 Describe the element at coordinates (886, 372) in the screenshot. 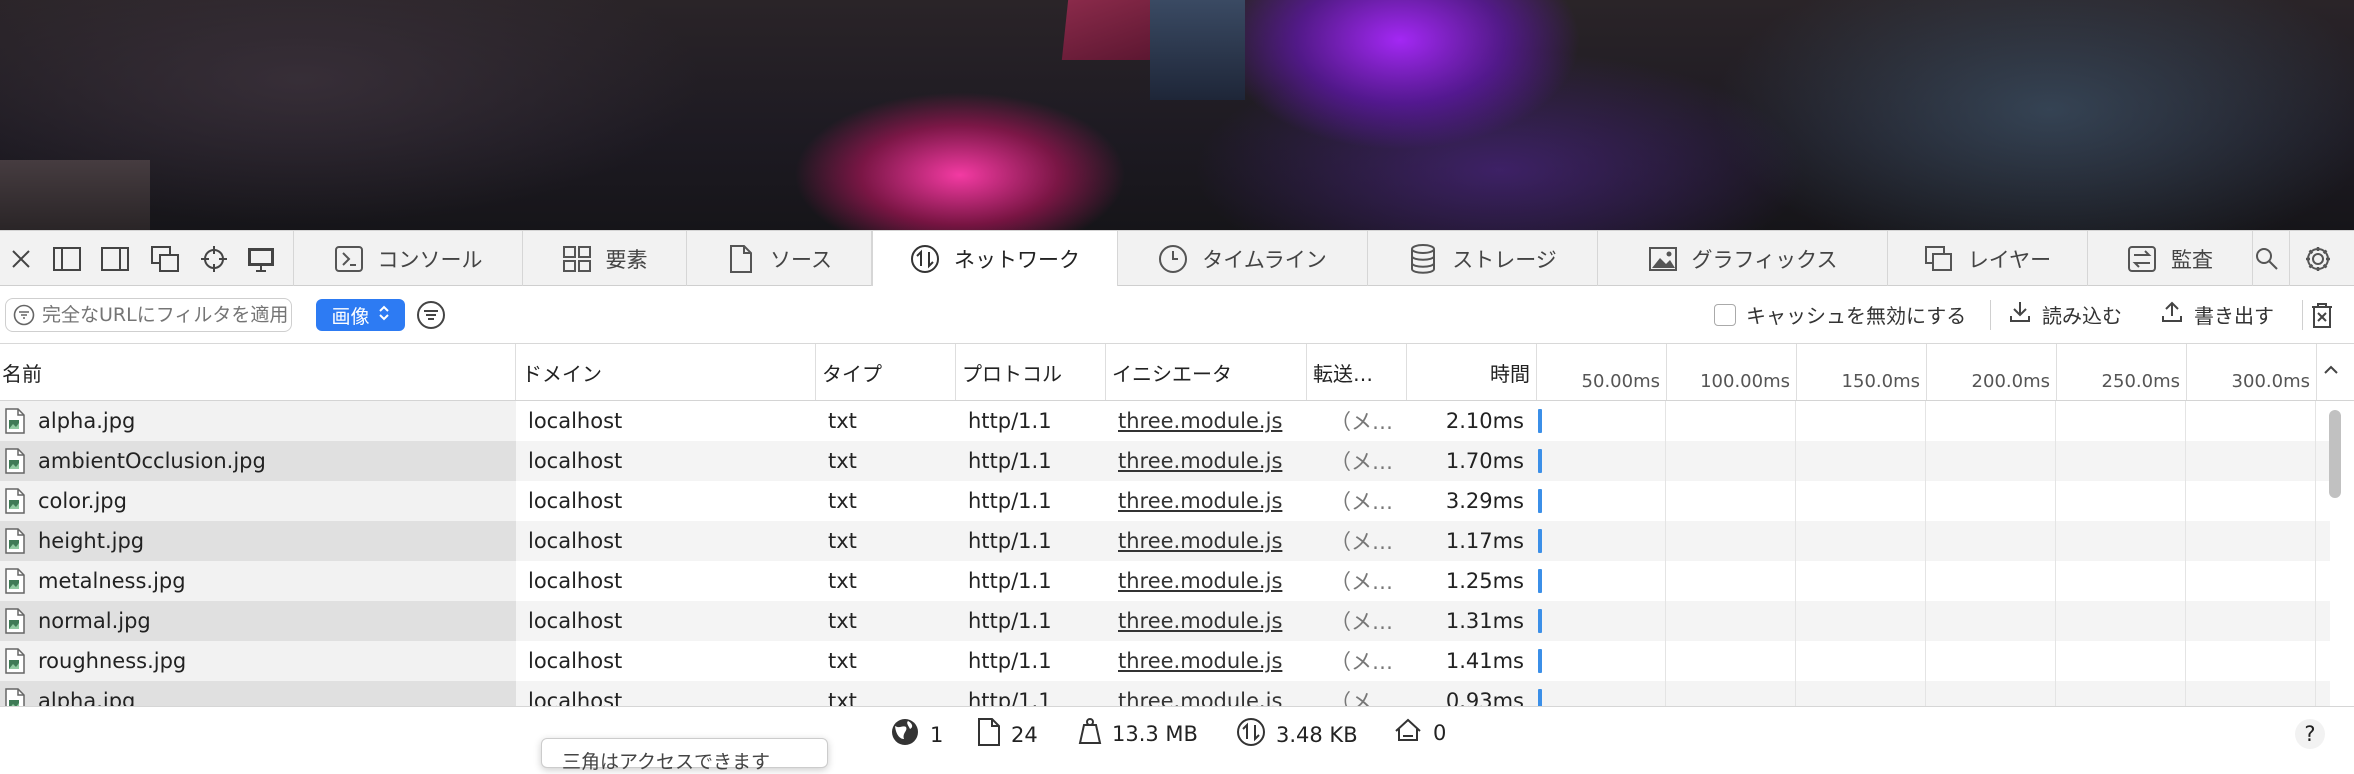

I see `column-header-type: タイプ` at that location.